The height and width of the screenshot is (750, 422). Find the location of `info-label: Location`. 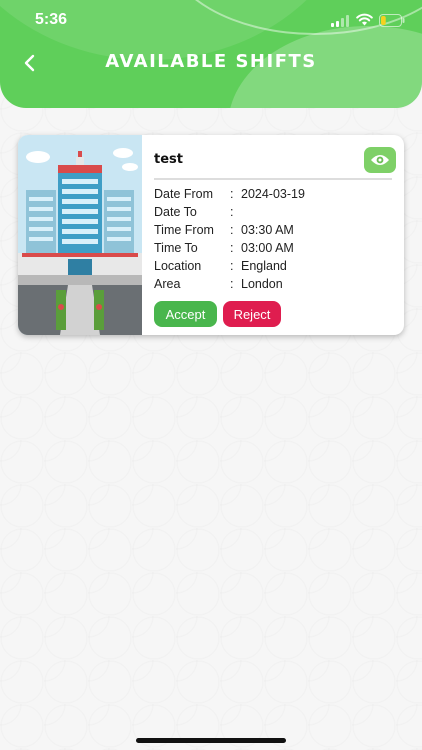

info-label: Location is located at coordinates (178, 266).